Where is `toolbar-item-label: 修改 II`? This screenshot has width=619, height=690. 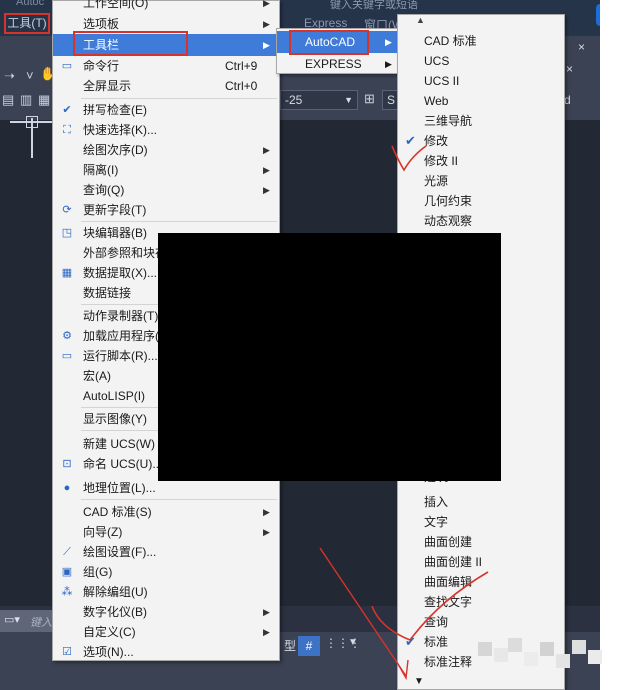 toolbar-item-label: 修改 II is located at coordinates (441, 161).